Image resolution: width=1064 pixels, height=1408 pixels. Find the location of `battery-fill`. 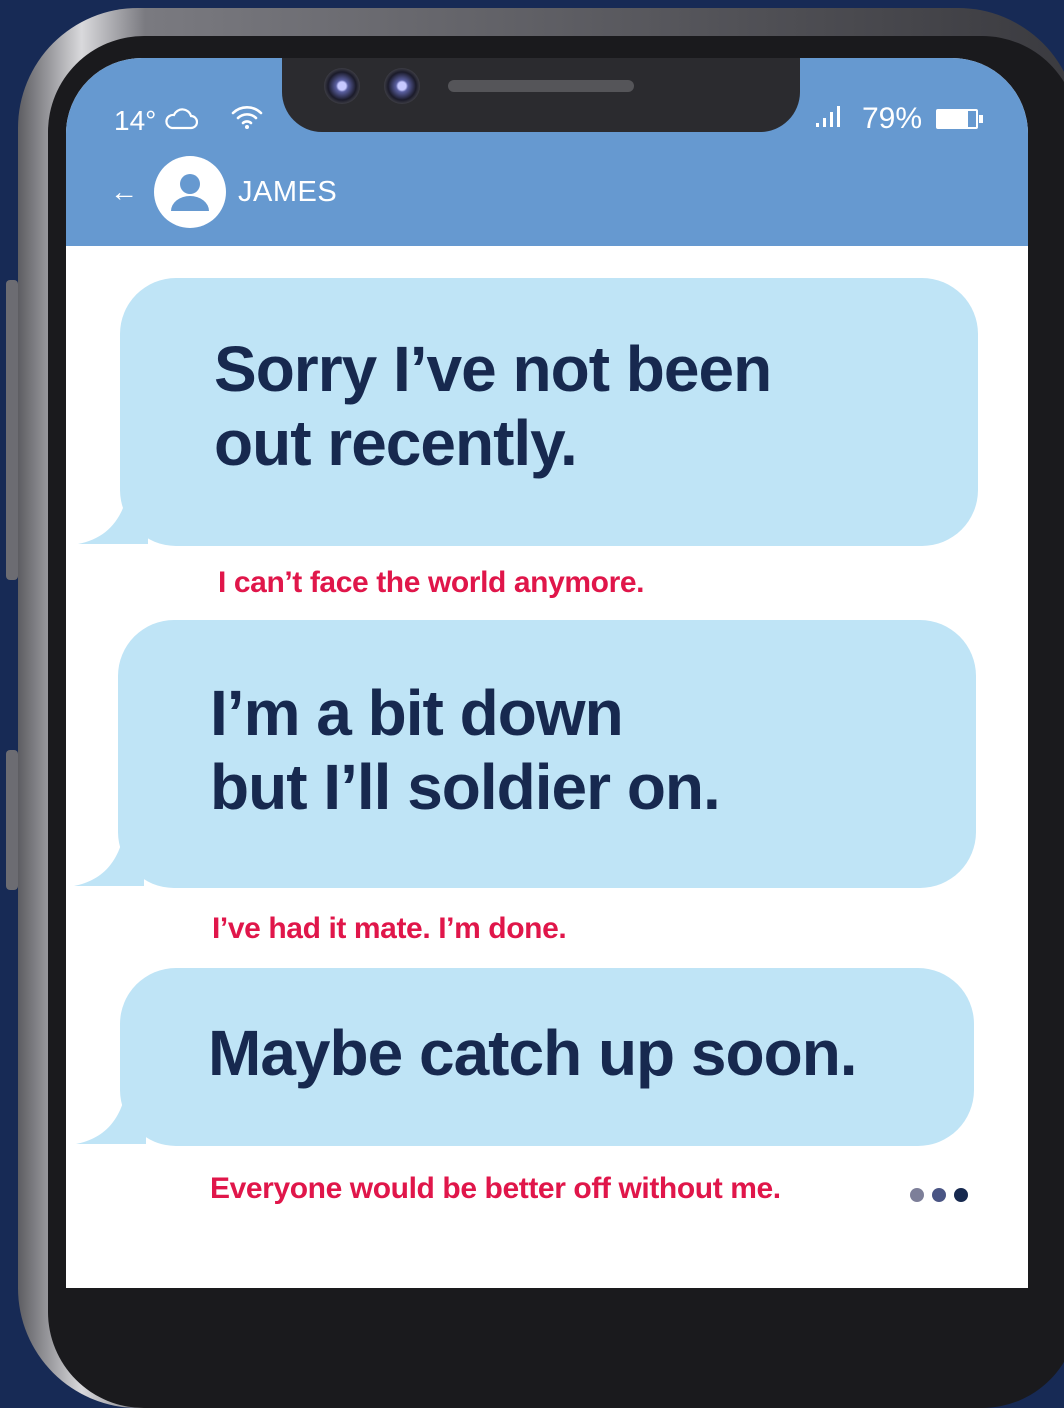

battery-fill is located at coordinates (953, 119).